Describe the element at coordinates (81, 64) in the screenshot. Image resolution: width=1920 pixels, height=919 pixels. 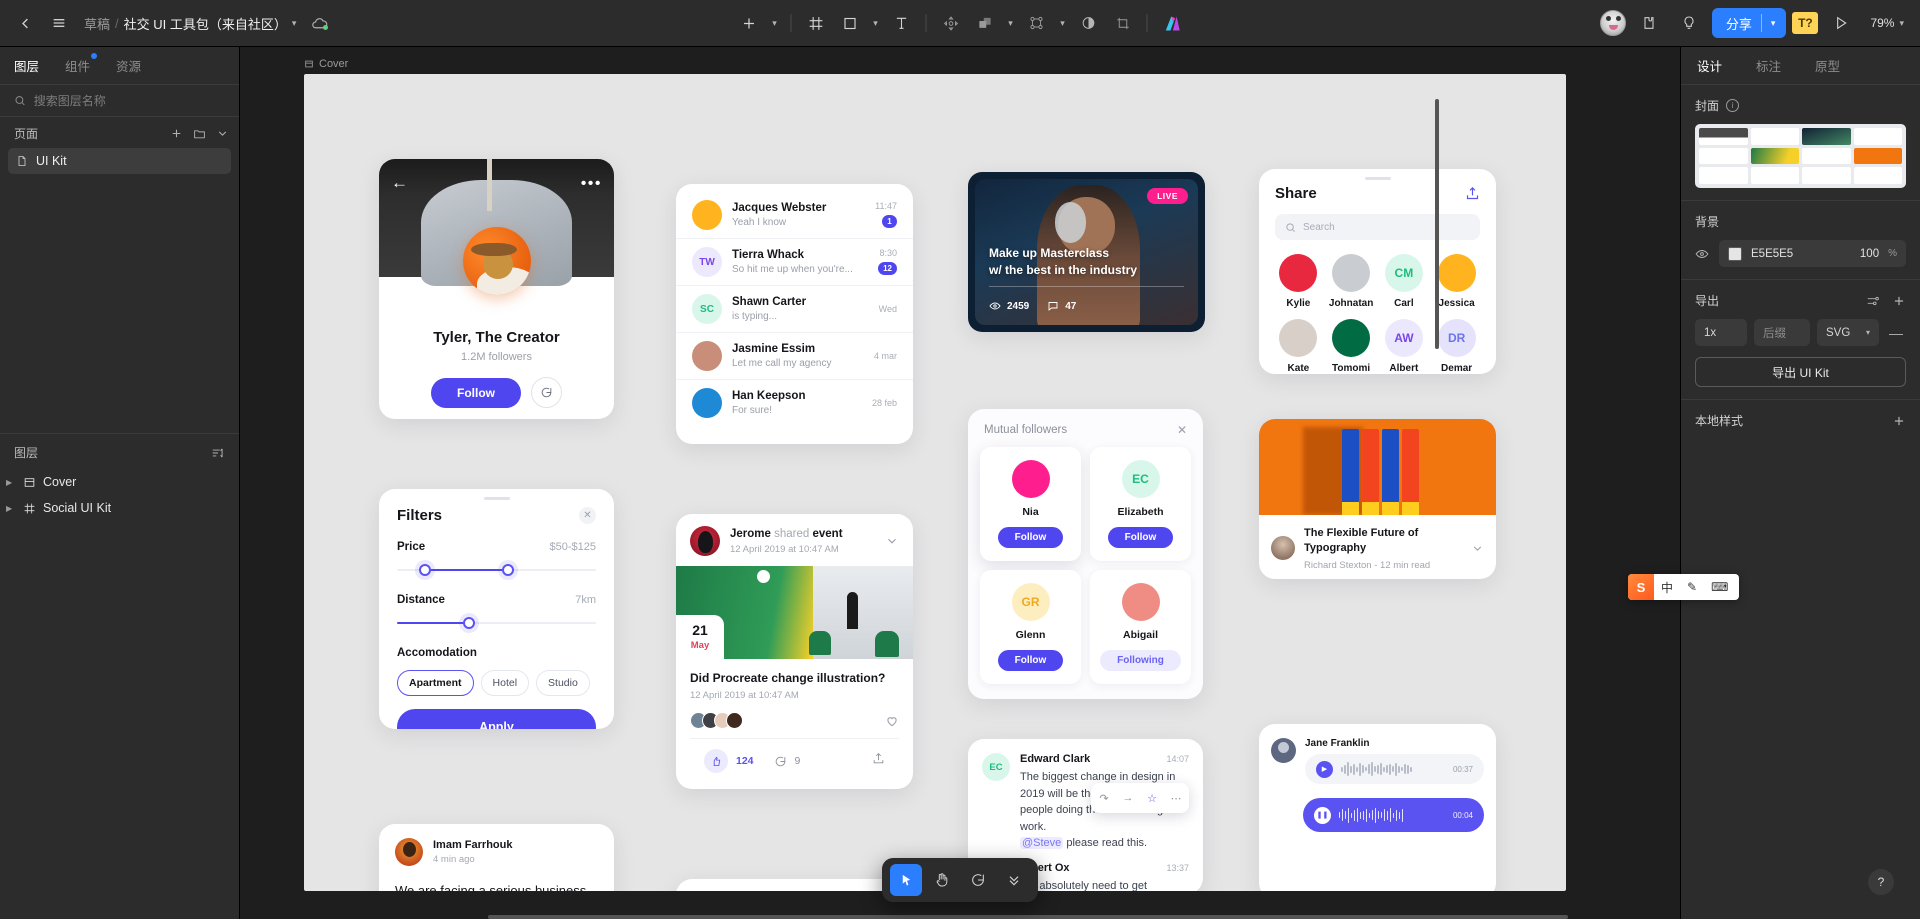
I see `tab-components: 组件` at that location.